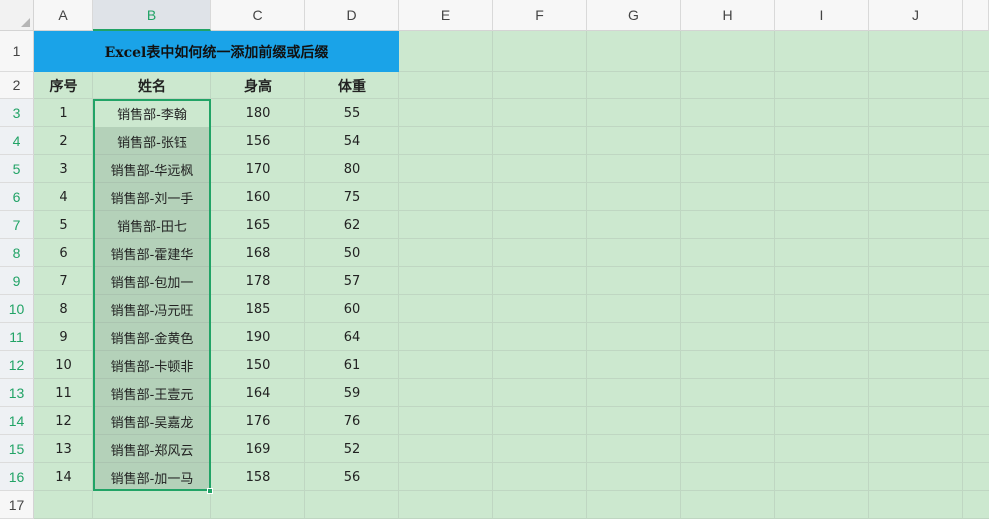 Image resolution: width=989 pixels, height=519 pixels. I want to click on cell-seq: 4, so click(63, 197).